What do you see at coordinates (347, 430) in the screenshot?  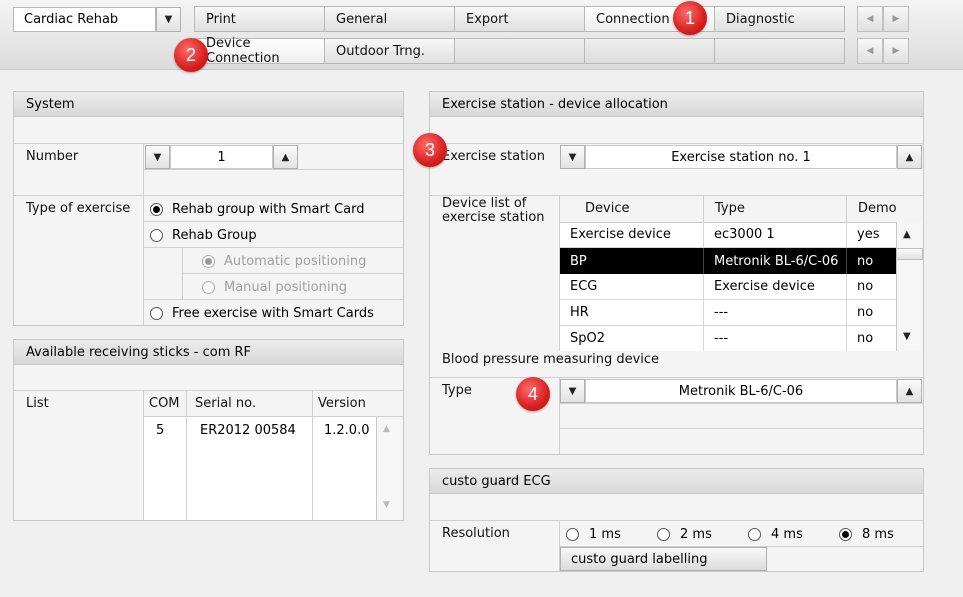 I see `stick-version: 1.2.0.0` at bounding box center [347, 430].